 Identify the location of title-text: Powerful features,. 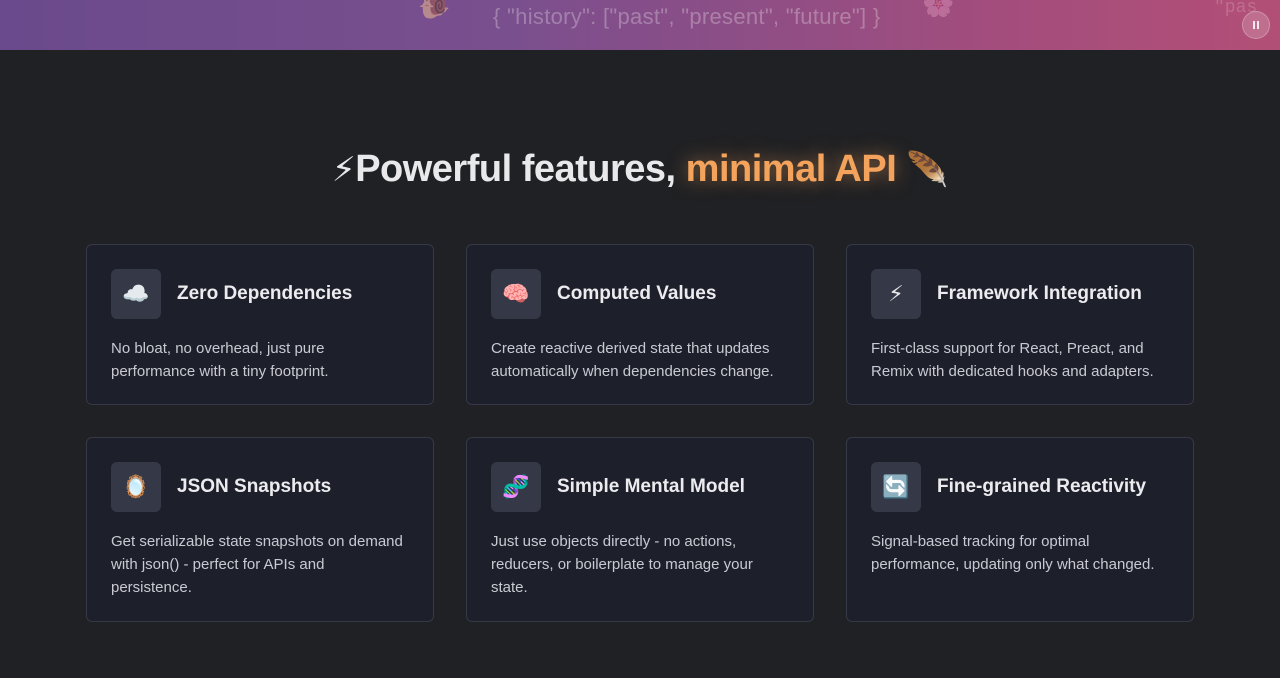
(515, 169).